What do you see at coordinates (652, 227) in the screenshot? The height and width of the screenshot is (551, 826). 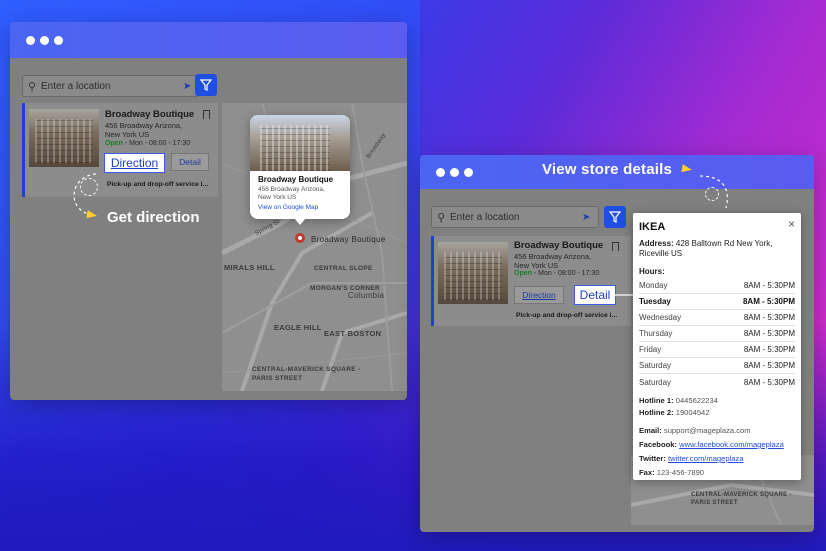 I see `details-title: IKEA` at bounding box center [652, 227].